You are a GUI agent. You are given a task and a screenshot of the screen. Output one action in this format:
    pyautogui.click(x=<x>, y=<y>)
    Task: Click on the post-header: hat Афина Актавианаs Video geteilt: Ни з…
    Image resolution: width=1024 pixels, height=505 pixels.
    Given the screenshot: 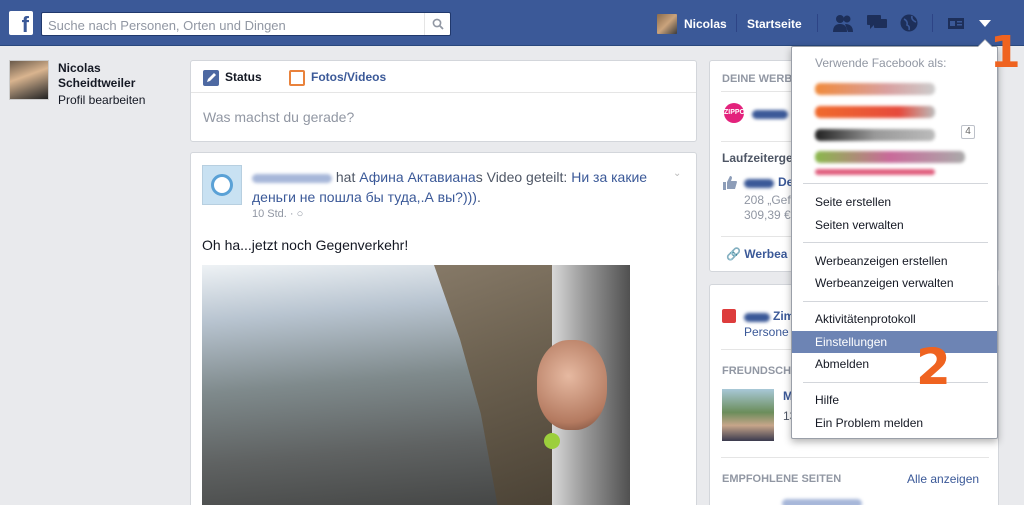 What is the action you would take?
    pyautogui.click(x=462, y=187)
    